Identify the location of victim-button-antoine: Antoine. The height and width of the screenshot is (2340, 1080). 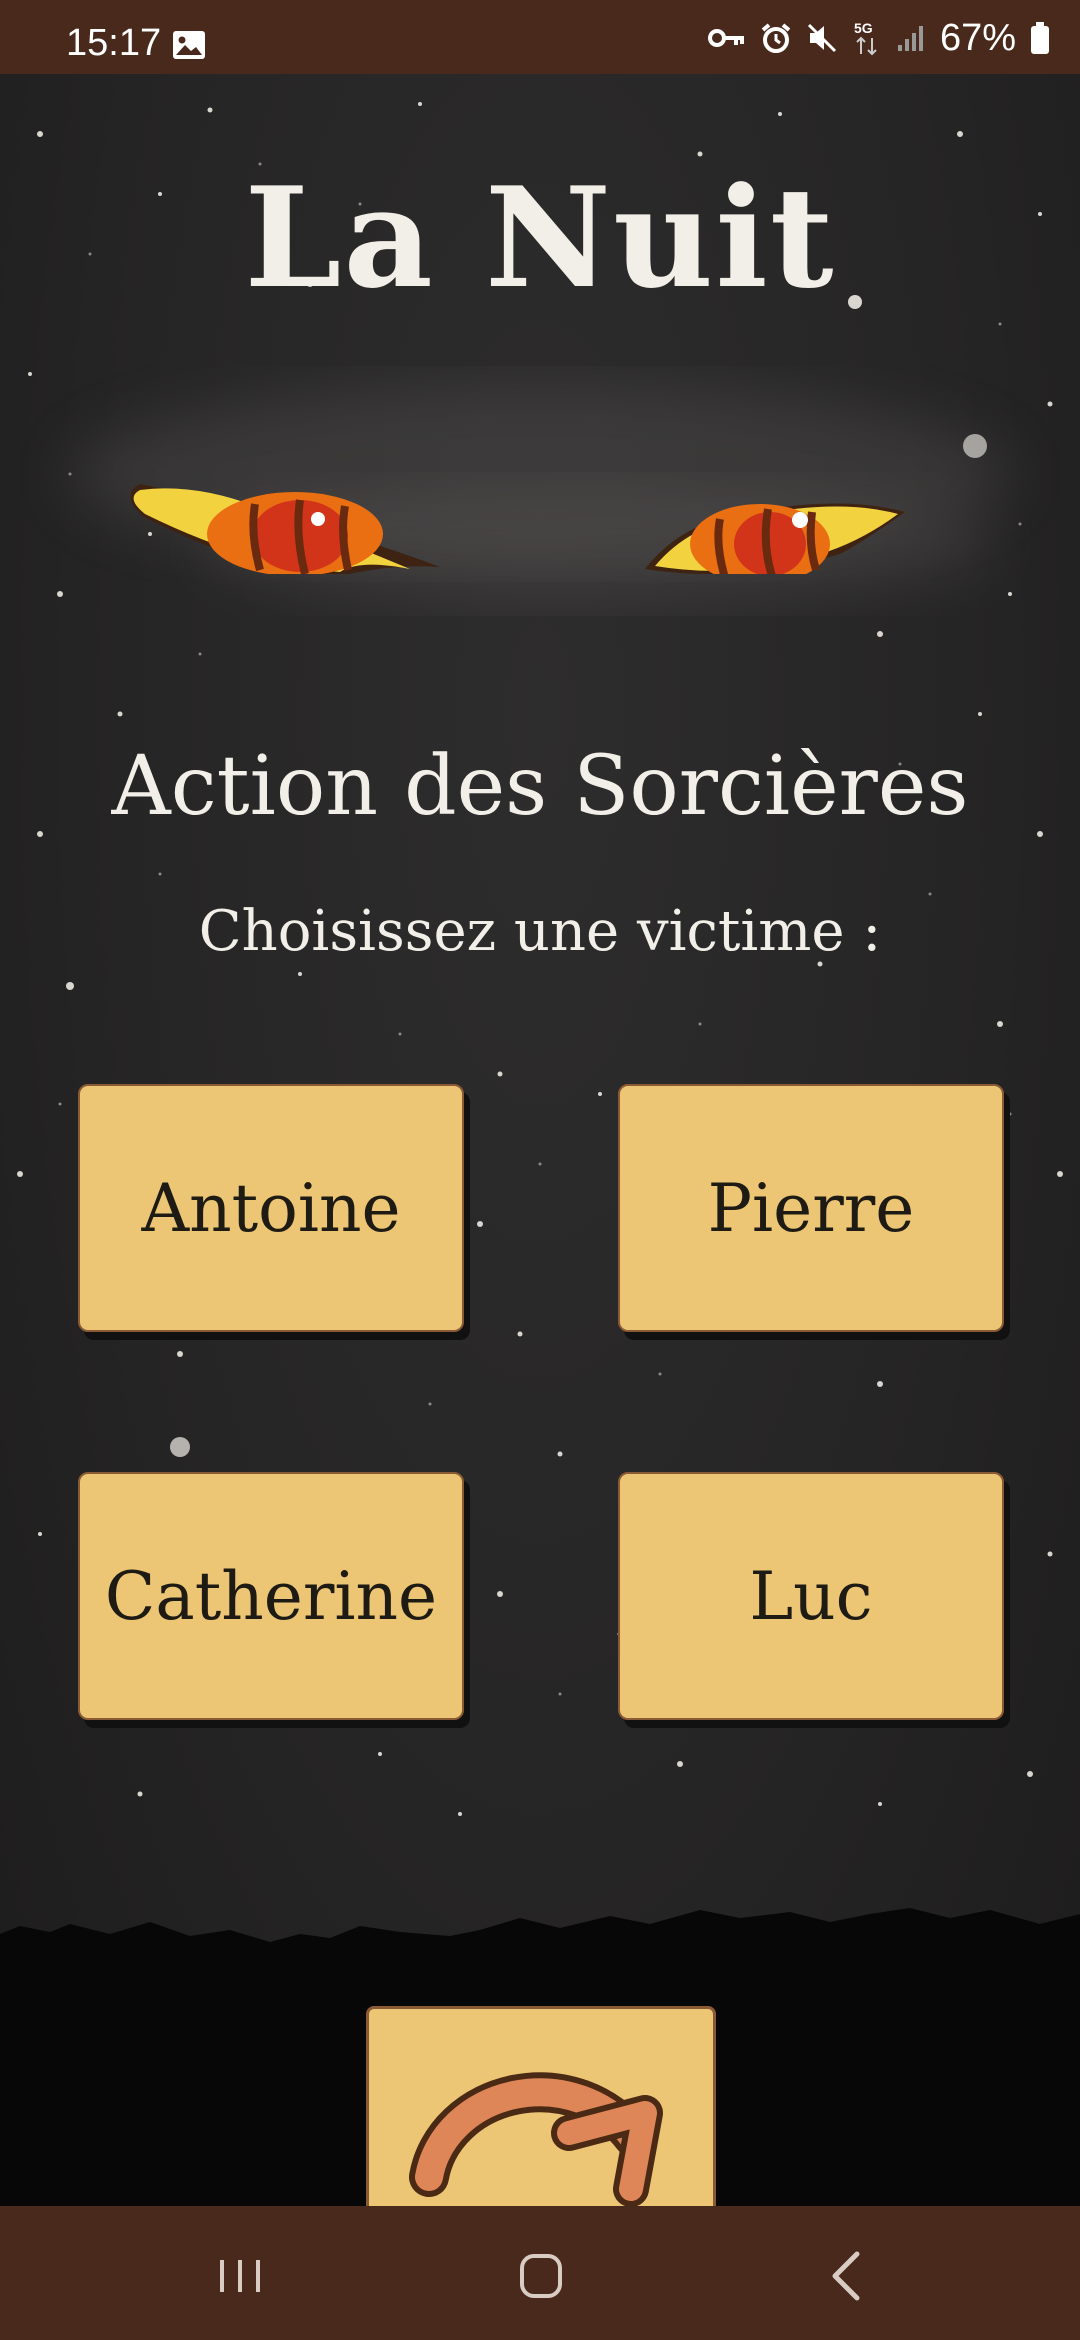
(271, 1208).